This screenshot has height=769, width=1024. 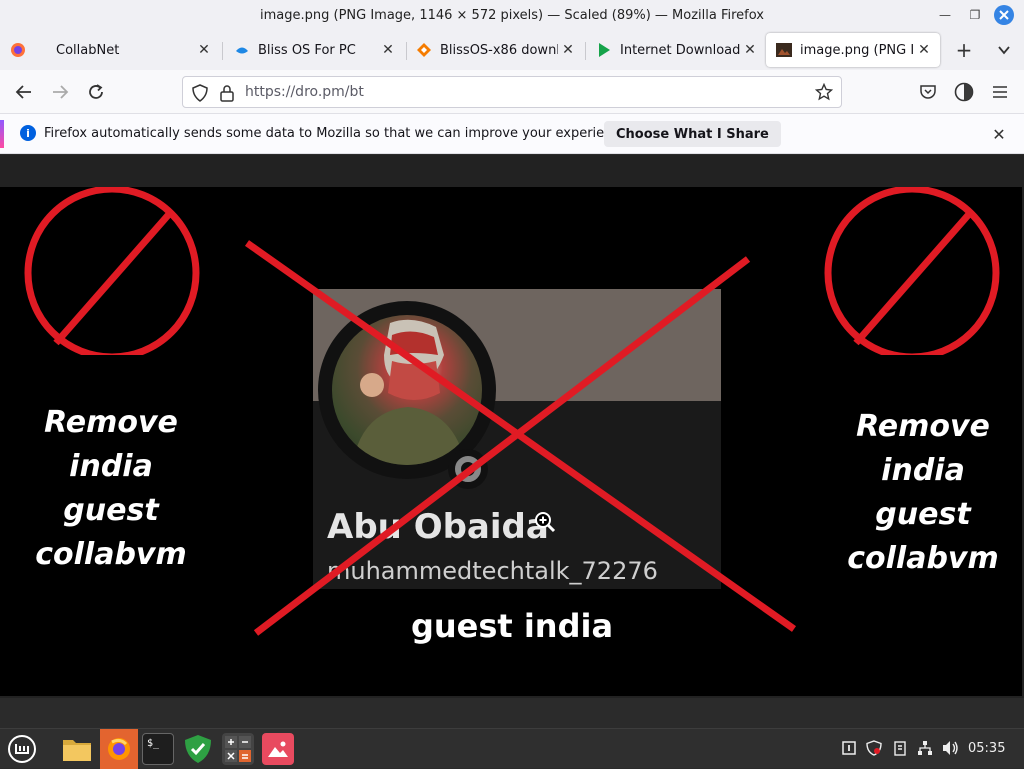 What do you see at coordinates (928, 92) in the screenshot?
I see `pocket-icon` at bounding box center [928, 92].